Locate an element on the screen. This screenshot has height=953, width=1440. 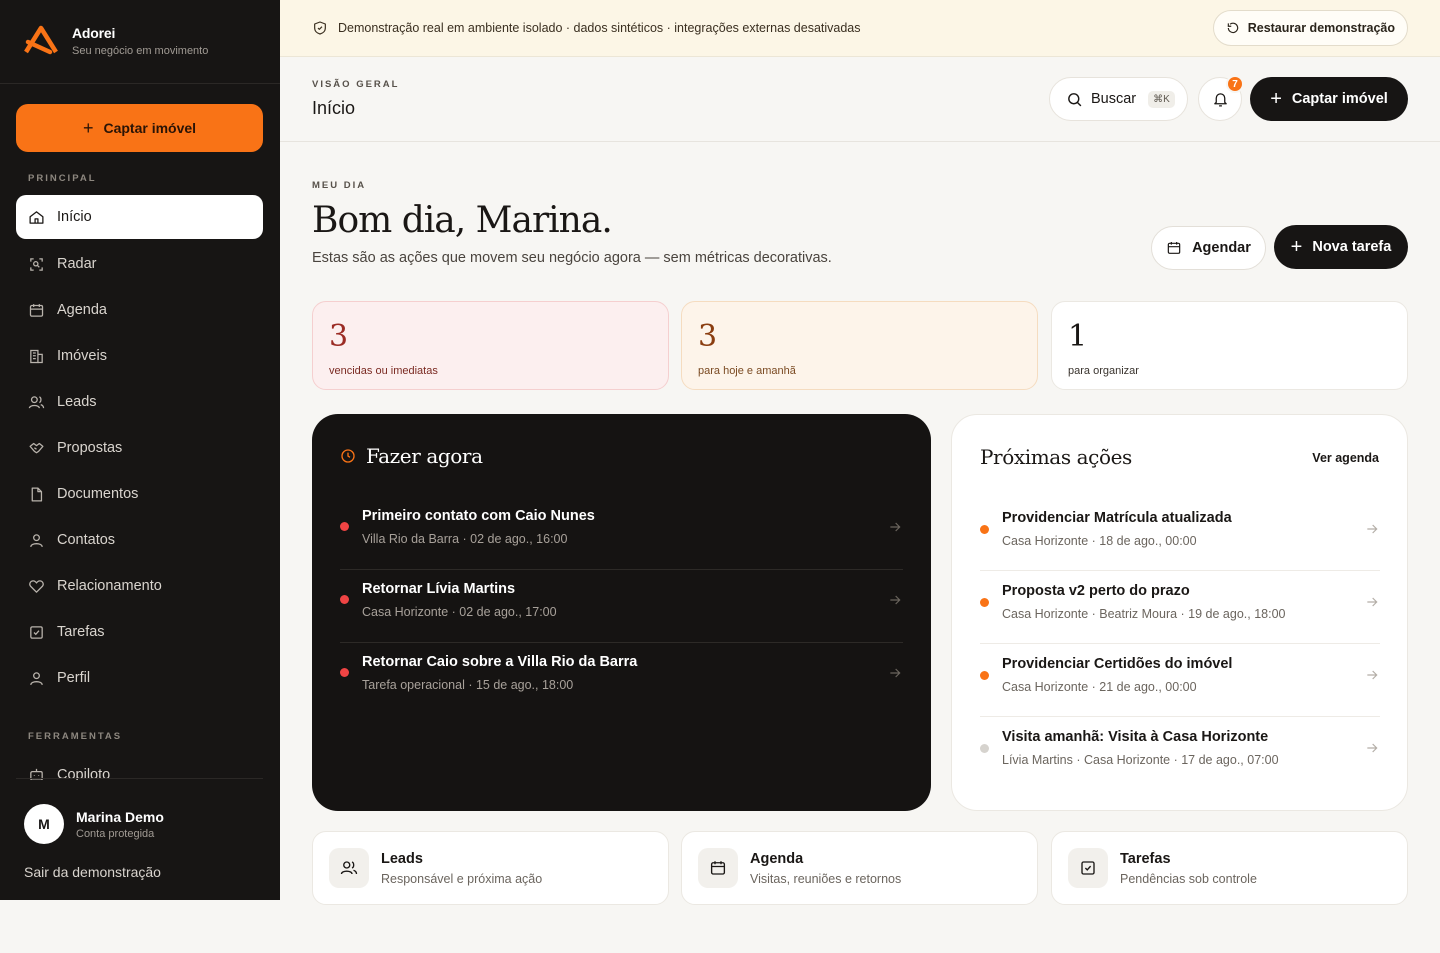
sidebar-item-radar: Radar is located at coordinates (139, 264).